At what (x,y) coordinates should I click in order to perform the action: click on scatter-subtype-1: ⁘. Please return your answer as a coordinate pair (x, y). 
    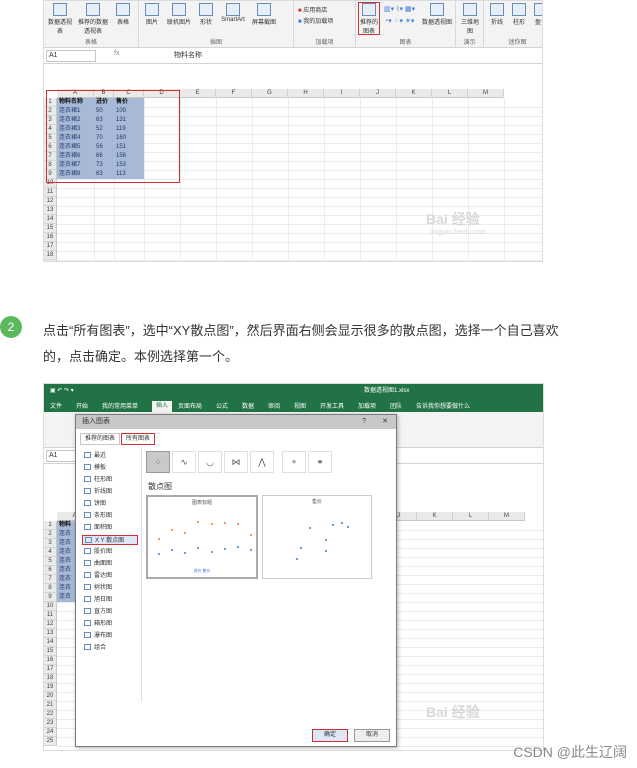
    Looking at the image, I should click on (158, 462).